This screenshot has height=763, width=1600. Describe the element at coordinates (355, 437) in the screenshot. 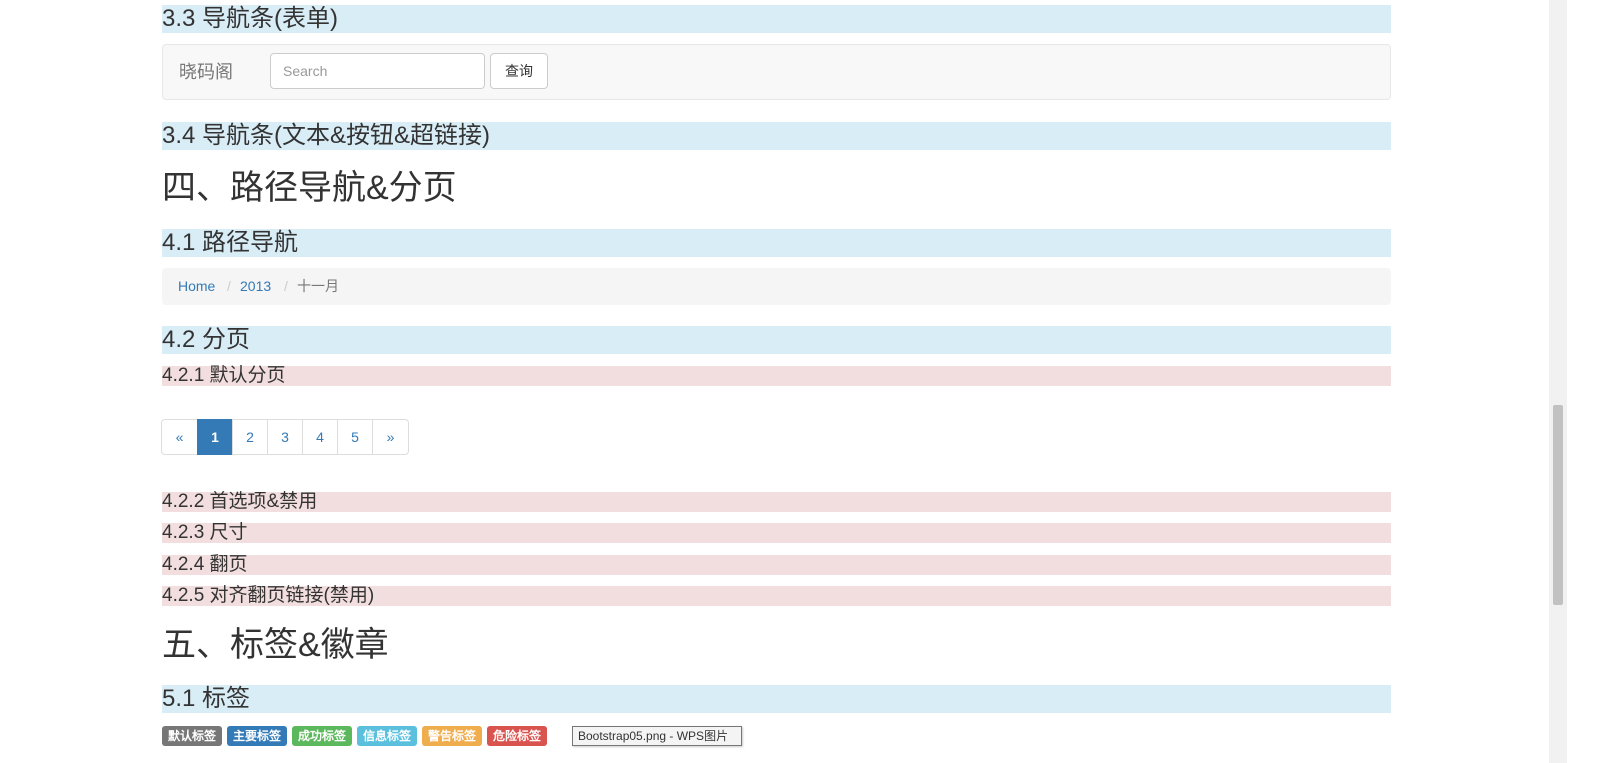

I see `pagination-page-5: 5` at that location.